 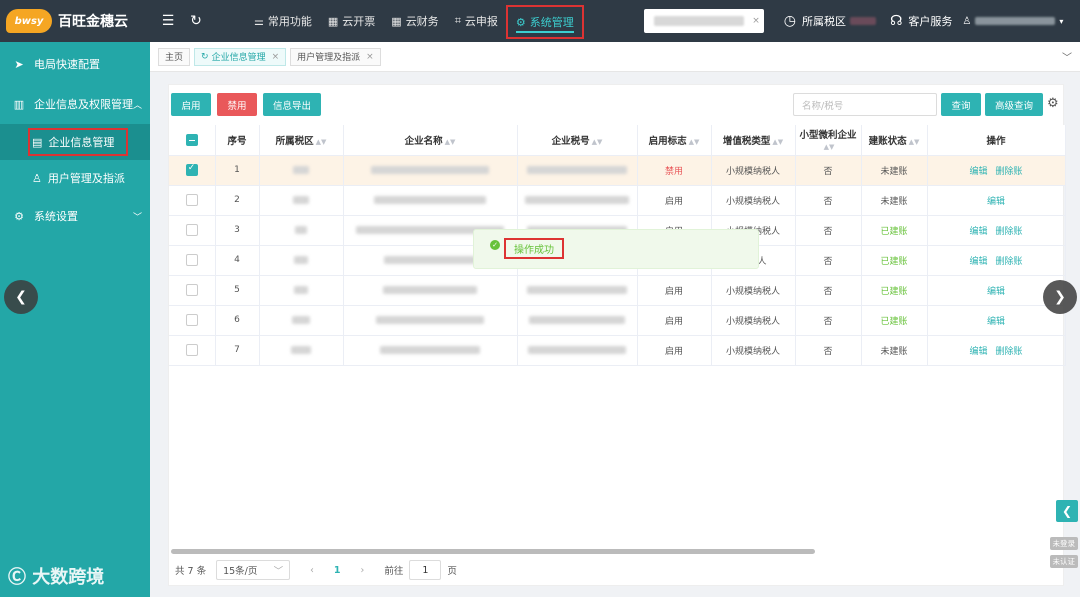 I want to click on select-all-cell, so click(x=192, y=140).